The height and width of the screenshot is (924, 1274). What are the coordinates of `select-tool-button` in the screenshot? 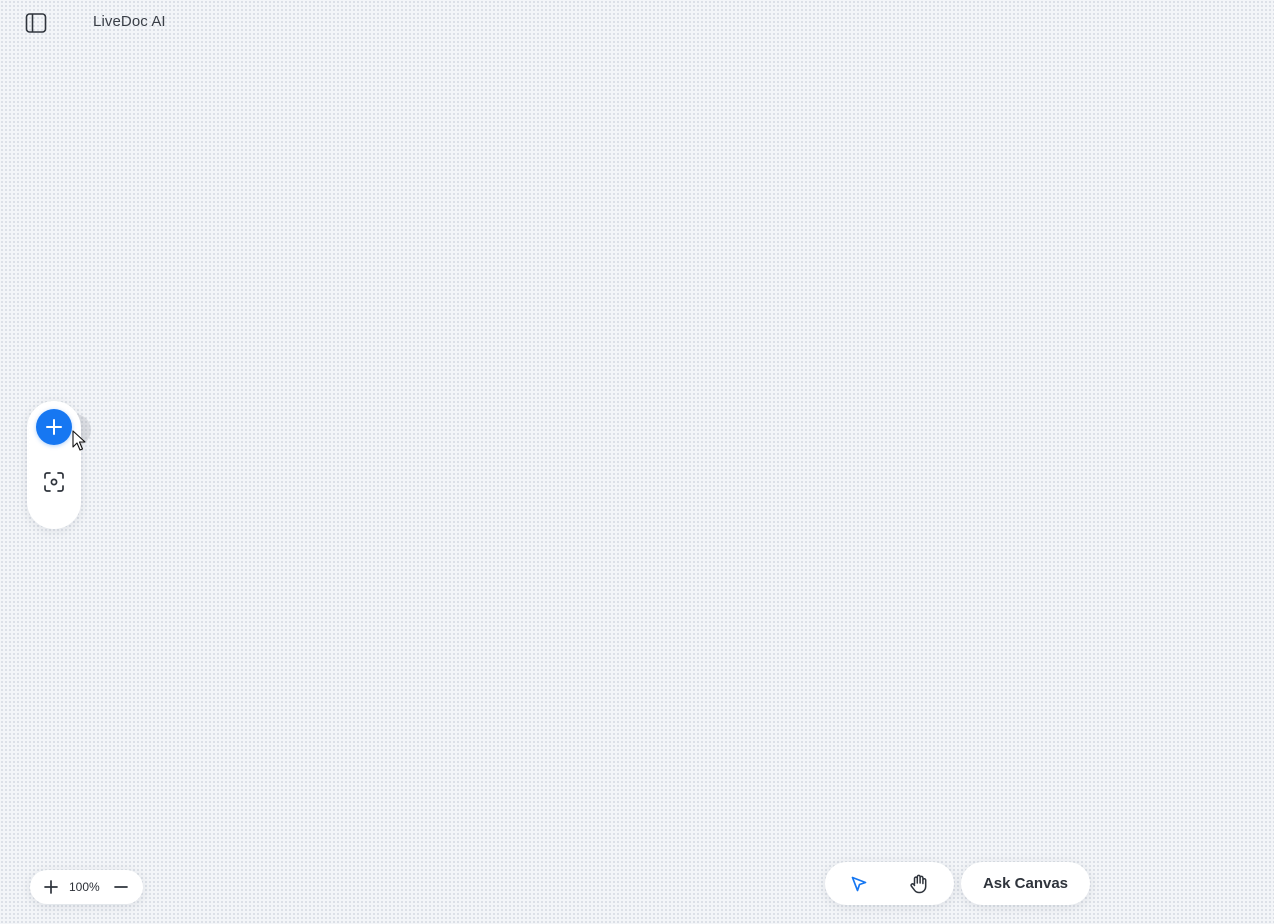 It's located at (859, 884).